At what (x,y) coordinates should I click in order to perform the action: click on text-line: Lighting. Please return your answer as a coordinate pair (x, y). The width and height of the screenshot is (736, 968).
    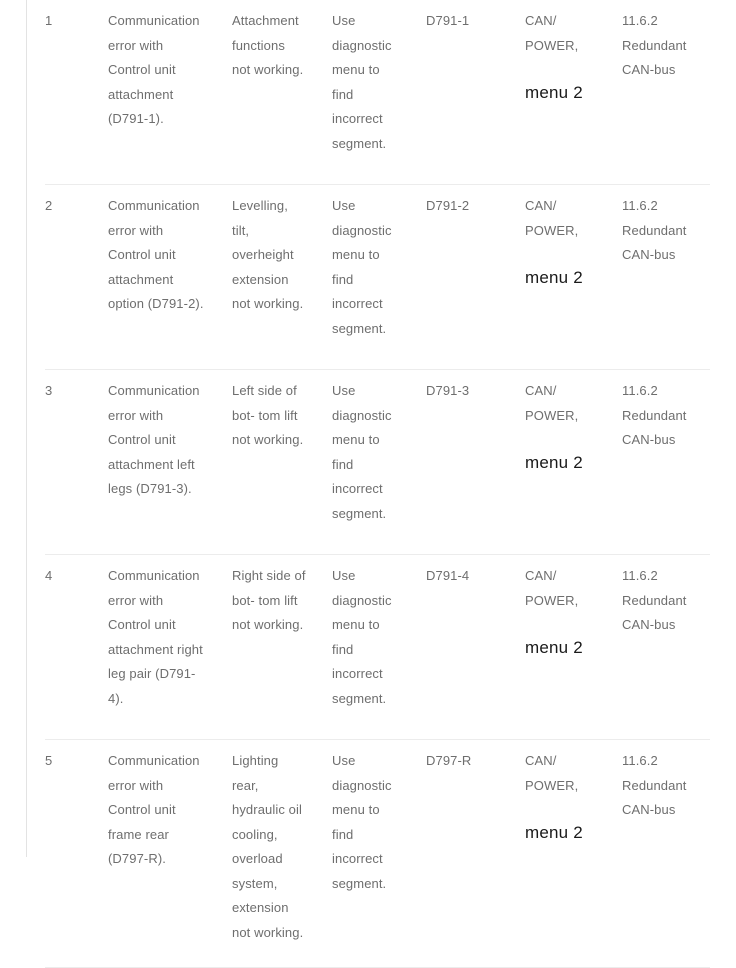
    Looking at the image, I should click on (255, 760).